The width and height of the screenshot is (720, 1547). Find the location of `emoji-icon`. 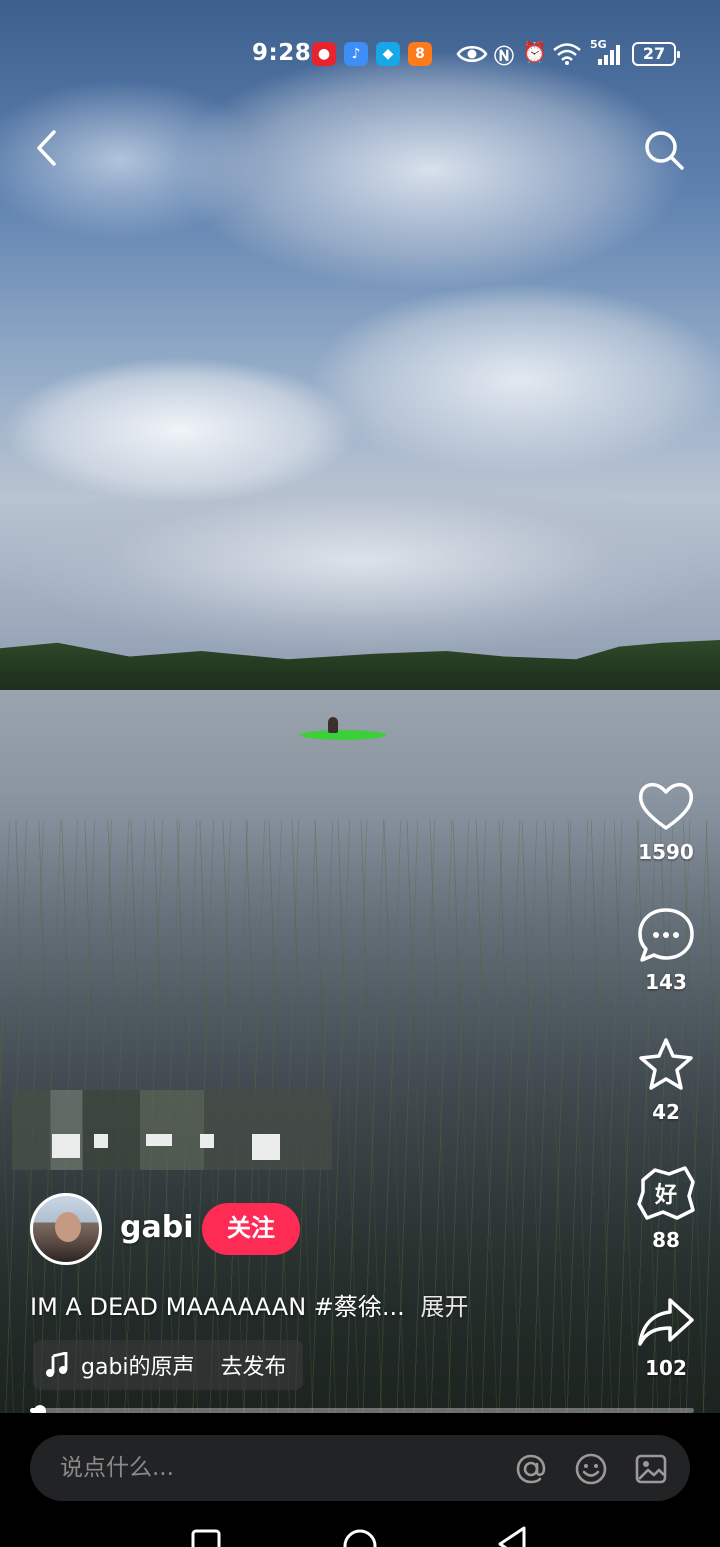

emoji-icon is located at coordinates (591, 1469).